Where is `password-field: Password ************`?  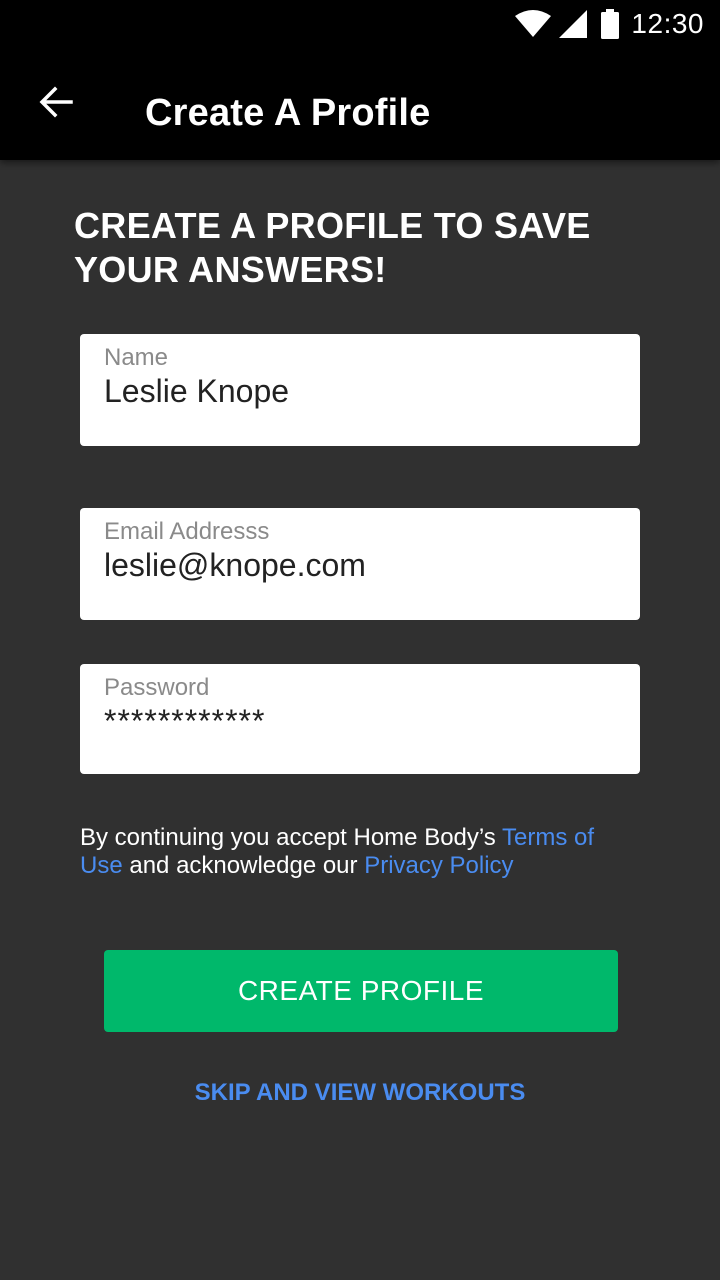 password-field: Password ************ is located at coordinates (360, 719).